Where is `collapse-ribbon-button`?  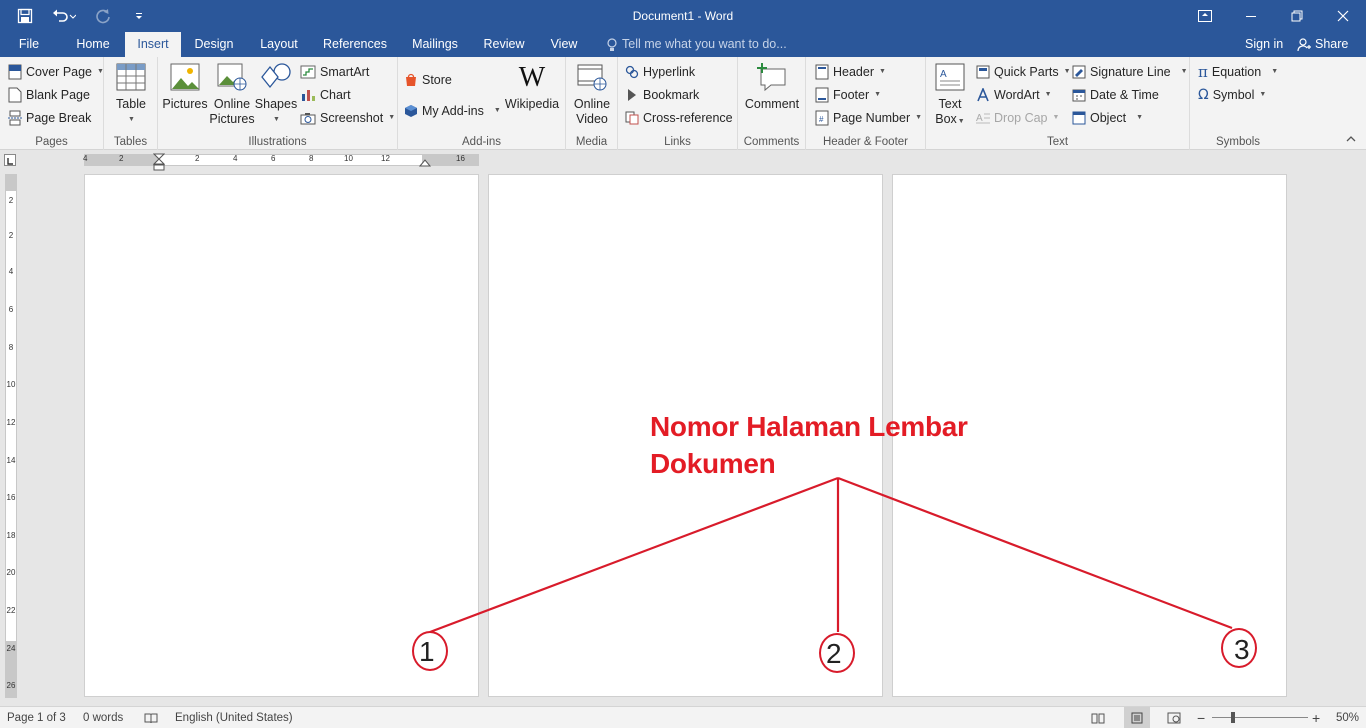
collapse-ribbon-button is located at coordinates (1351, 140).